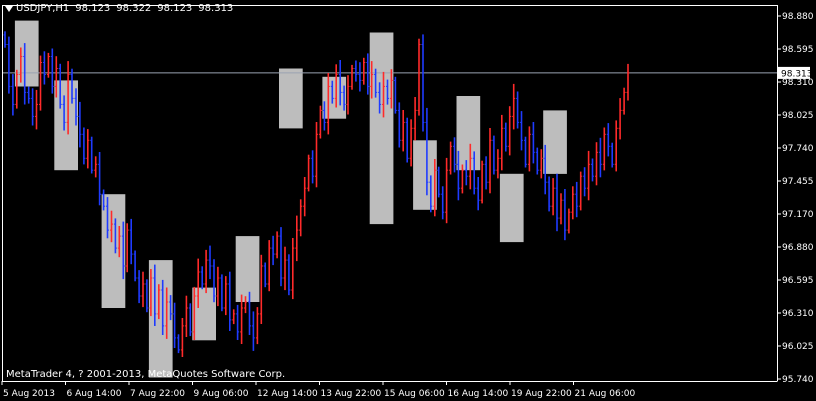 The width and height of the screenshot is (816, 401). I want to click on y-tick-label: 98.595, so click(798, 50).